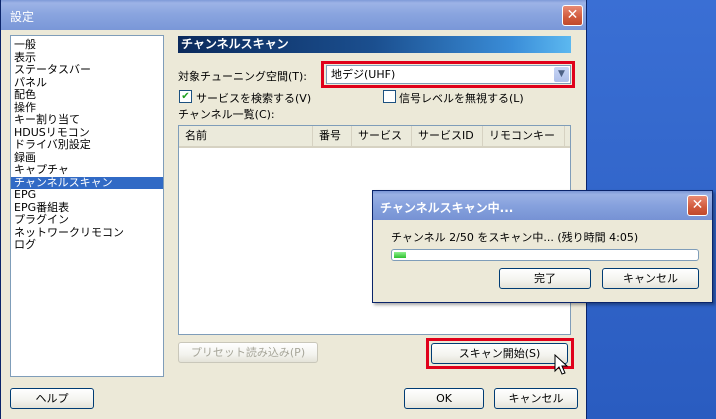  What do you see at coordinates (382, 136) in the screenshot?
I see `column-service: サービス` at bounding box center [382, 136].